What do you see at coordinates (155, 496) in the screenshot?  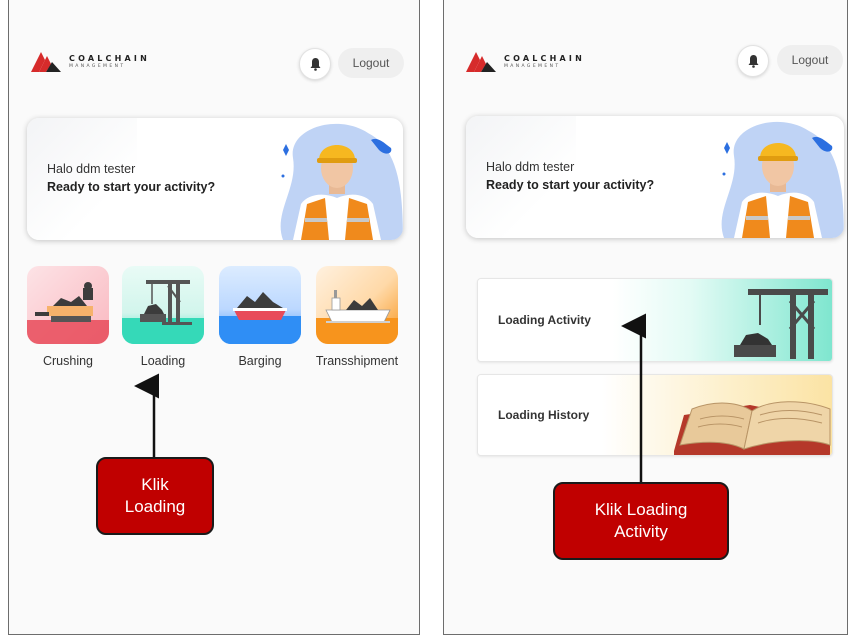 I see `callout-klik-loading: Klik Loading` at bounding box center [155, 496].